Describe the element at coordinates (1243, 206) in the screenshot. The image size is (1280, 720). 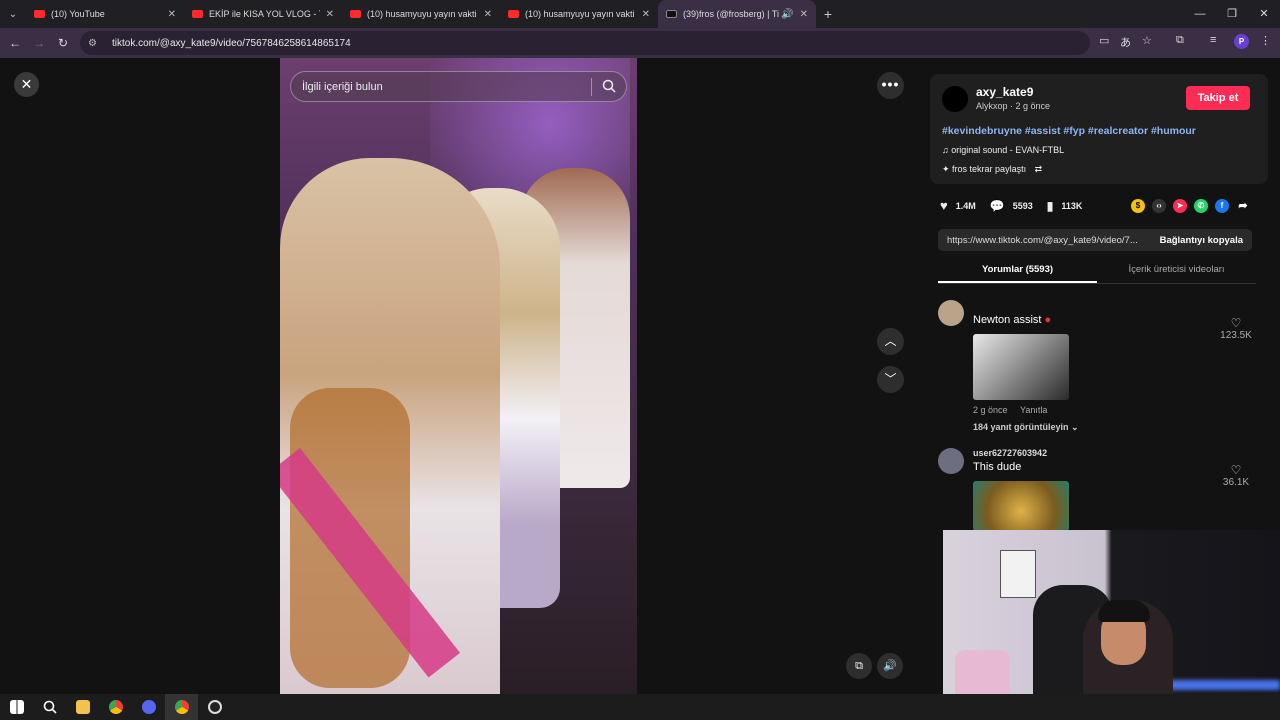
I see `share-arrow-icon: ➦` at that location.